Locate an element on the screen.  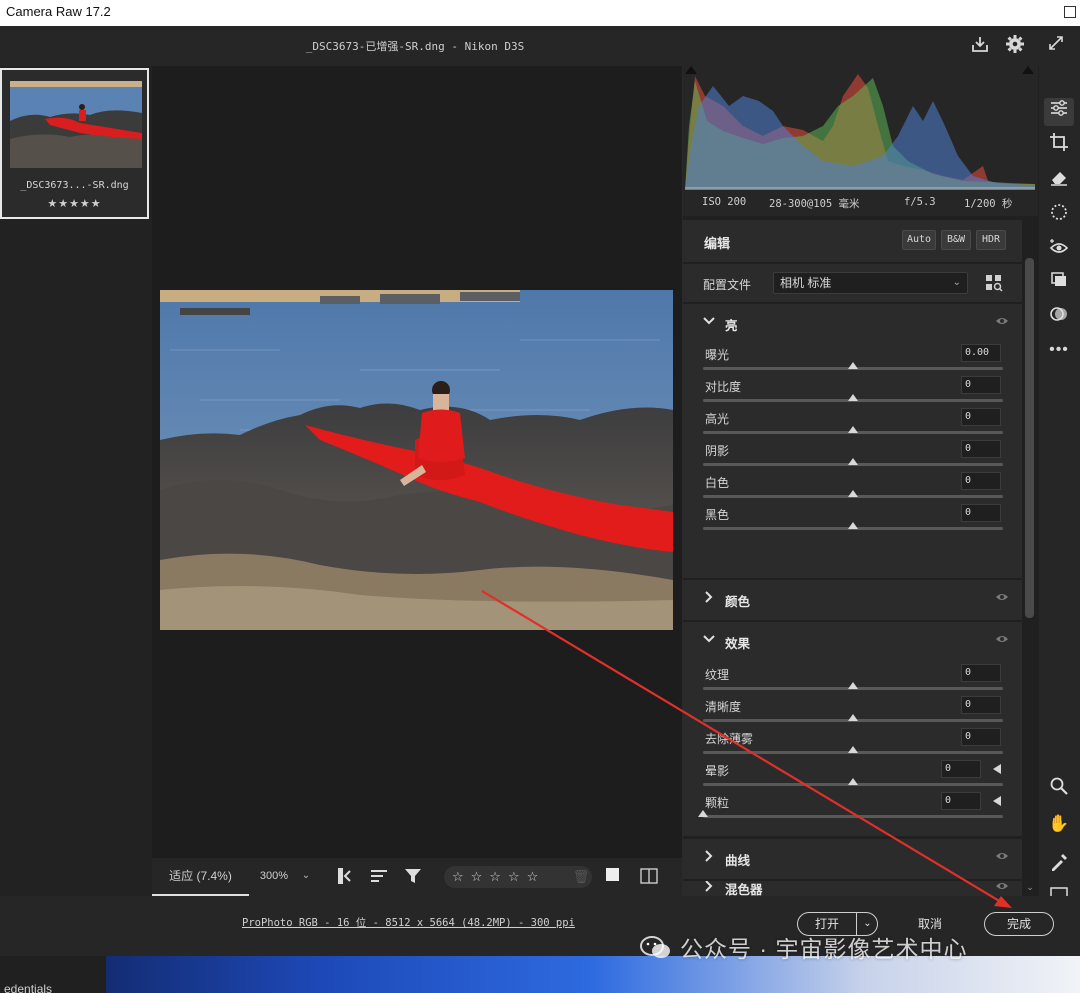
file-title: _DSC3673-已增强-SR.dng - Nikon D3S is located at coordinates (415, 46).